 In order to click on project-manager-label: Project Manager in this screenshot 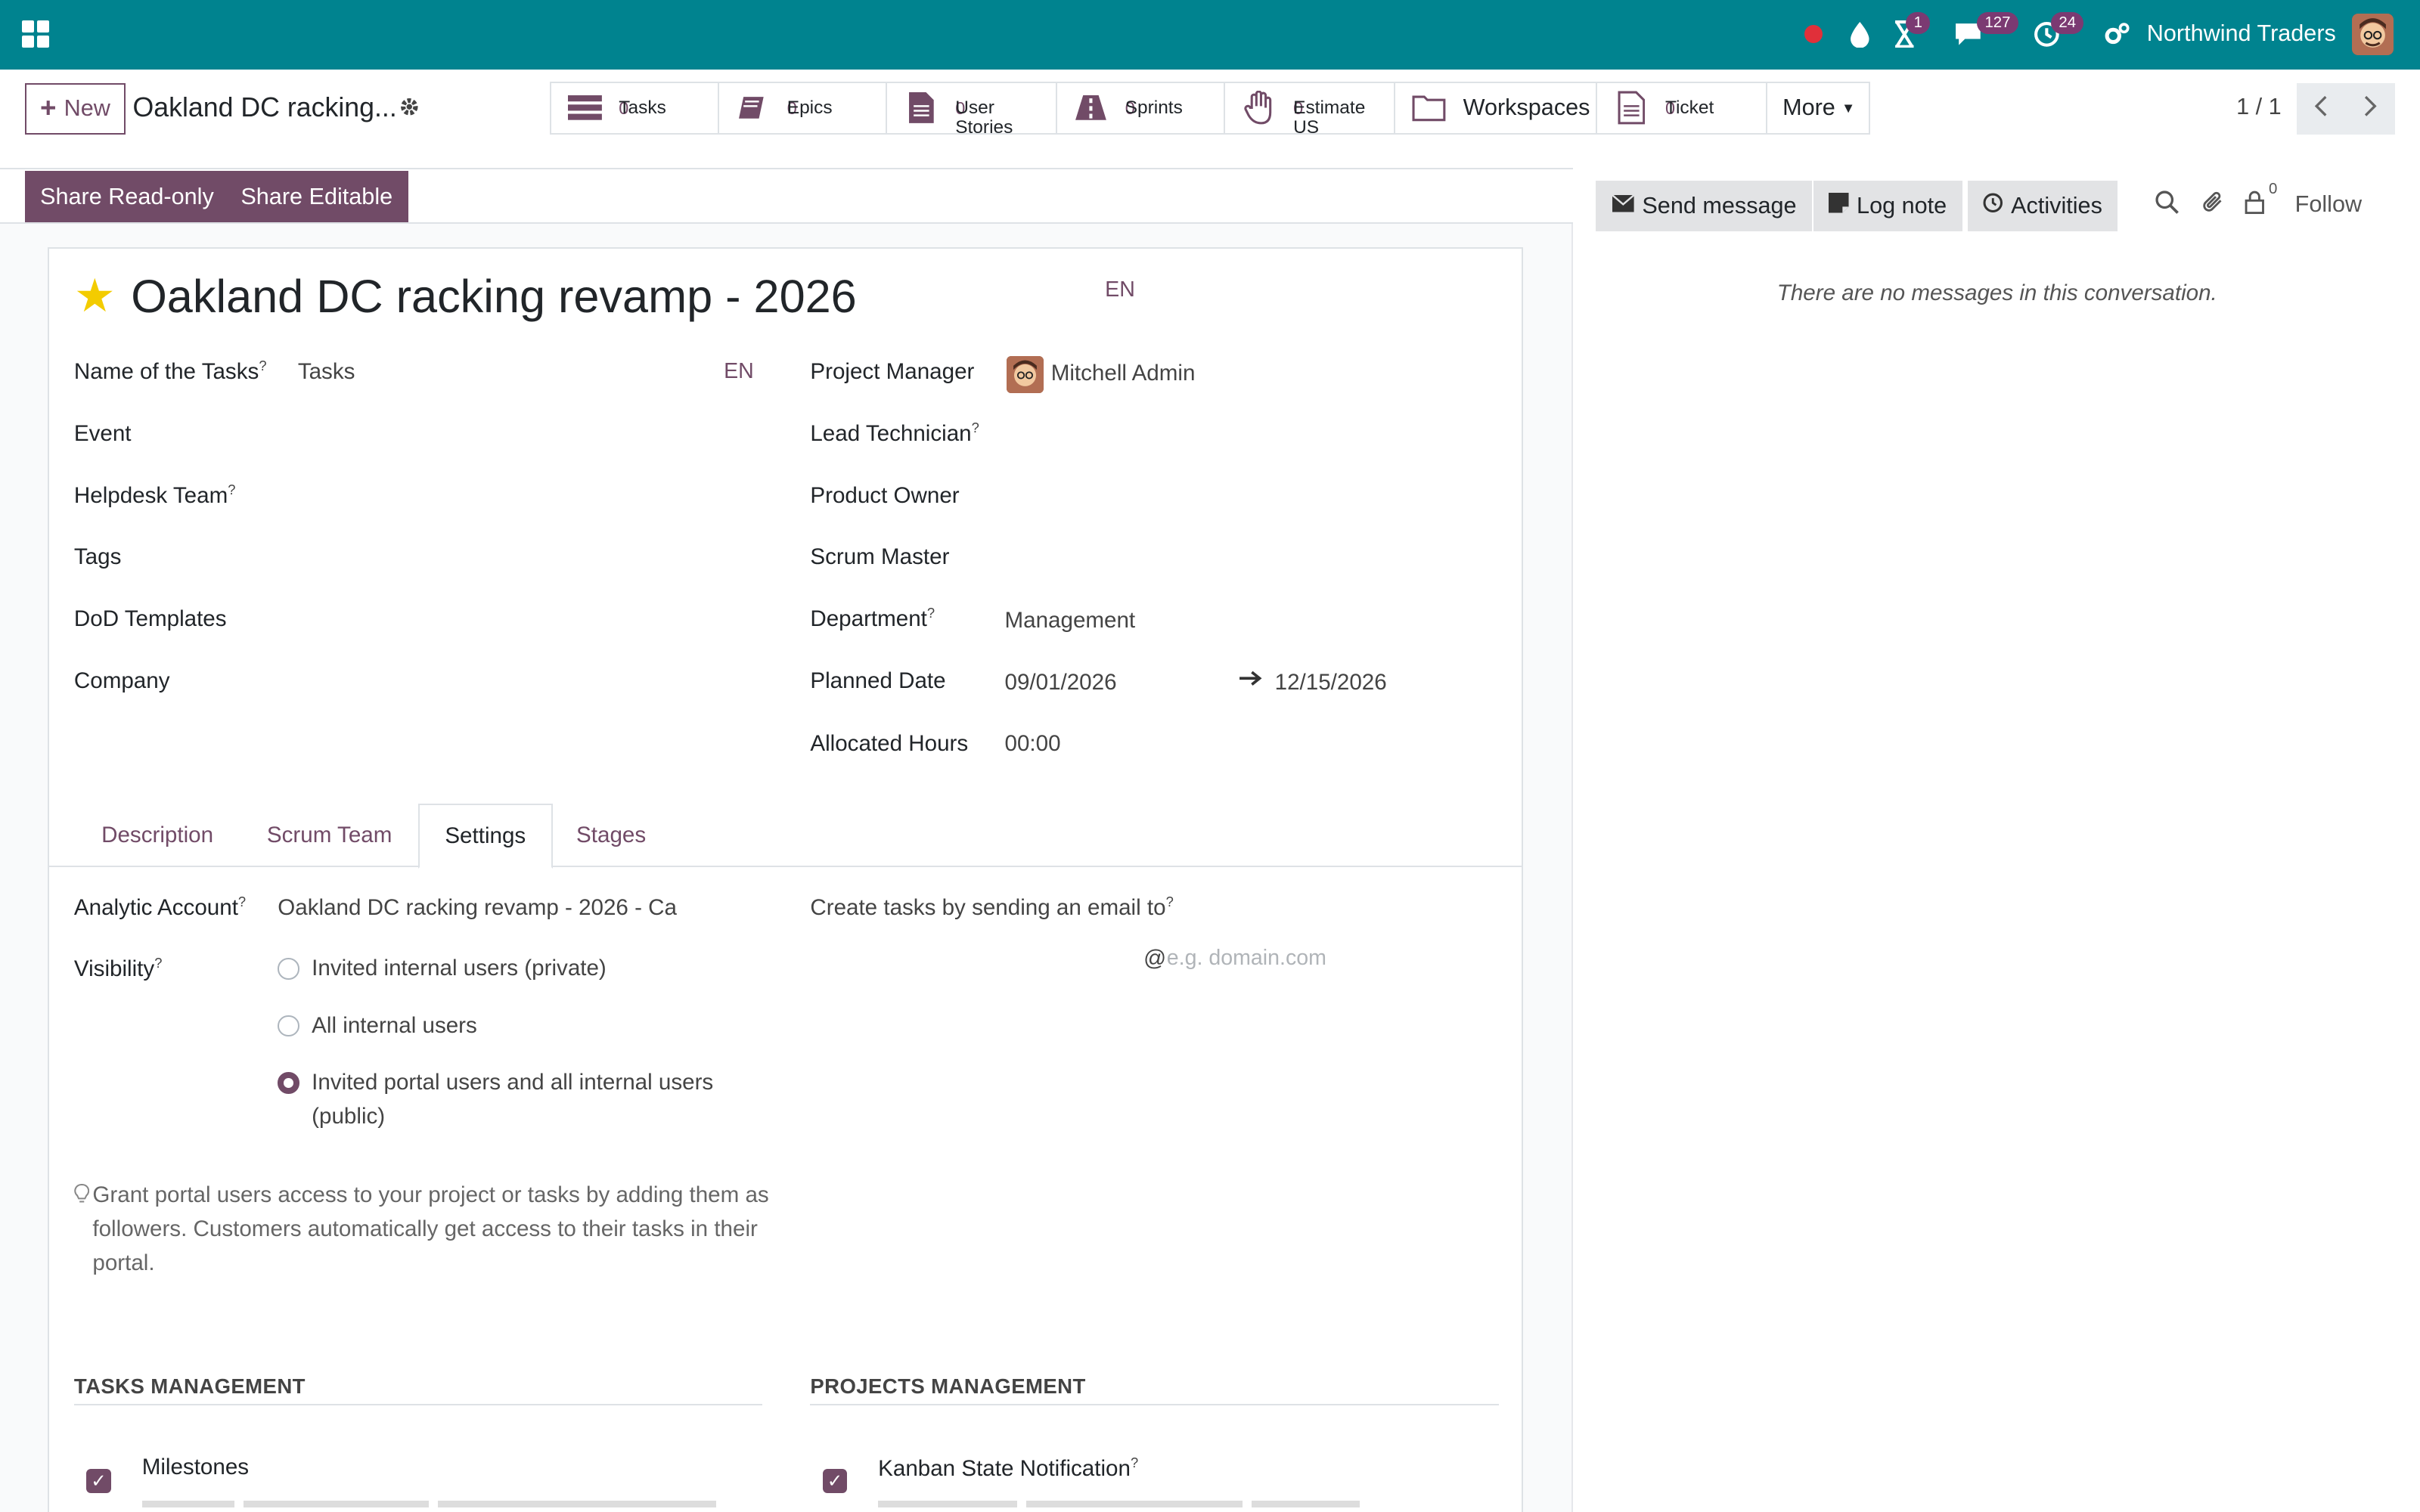, I will do `click(892, 372)`.